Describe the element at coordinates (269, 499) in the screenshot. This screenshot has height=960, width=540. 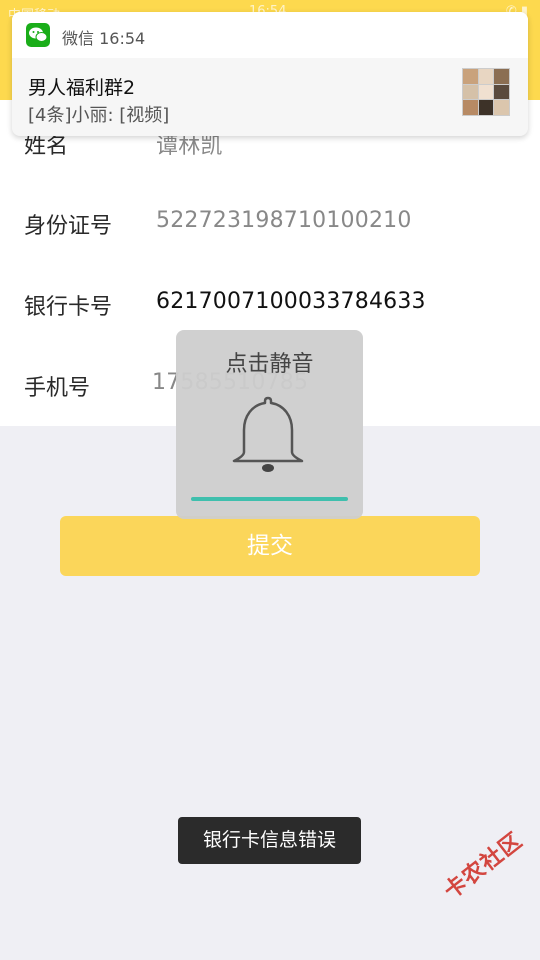
I see `volume-level-bar` at that location.